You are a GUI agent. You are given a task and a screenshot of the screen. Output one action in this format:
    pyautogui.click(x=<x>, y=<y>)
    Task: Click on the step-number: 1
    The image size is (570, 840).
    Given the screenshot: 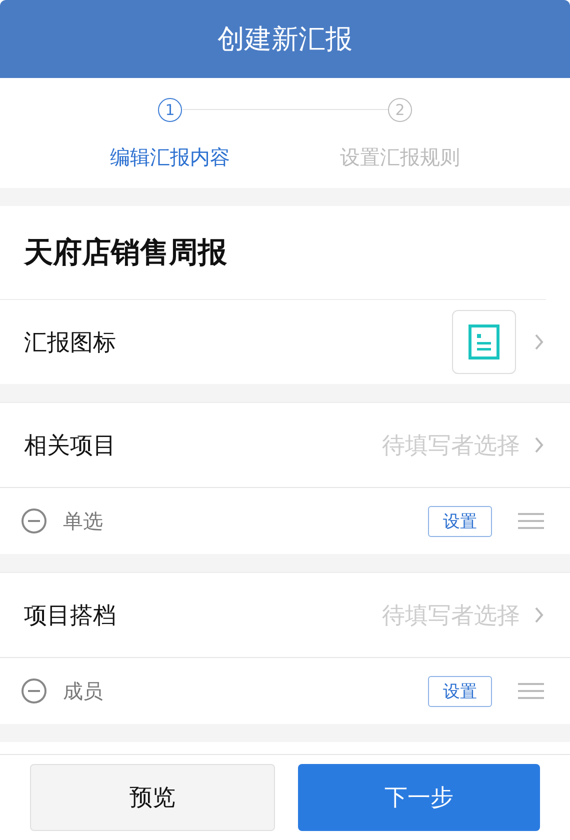 What is the action you would take?
    pyautogui.click(x=170, y=110)
    